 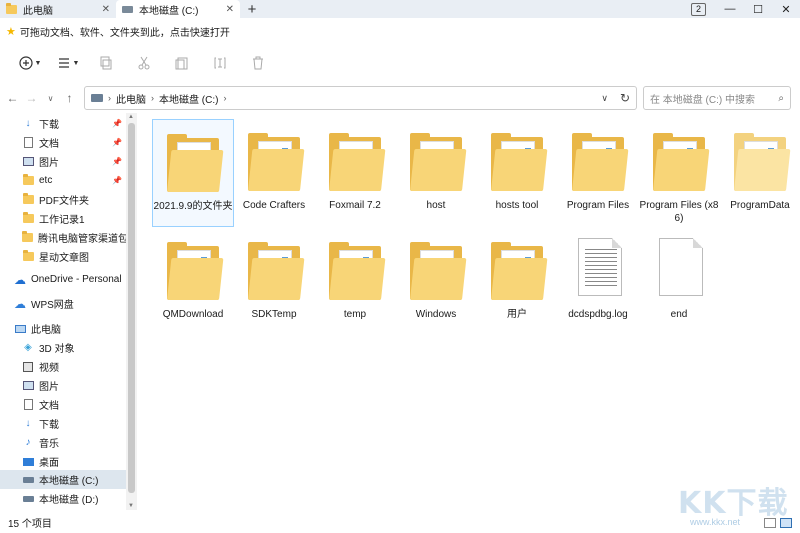 What do you see at coordinates (28, 162) in the screenshot?
I see `picture-icon` at bounding box center [28, 162].